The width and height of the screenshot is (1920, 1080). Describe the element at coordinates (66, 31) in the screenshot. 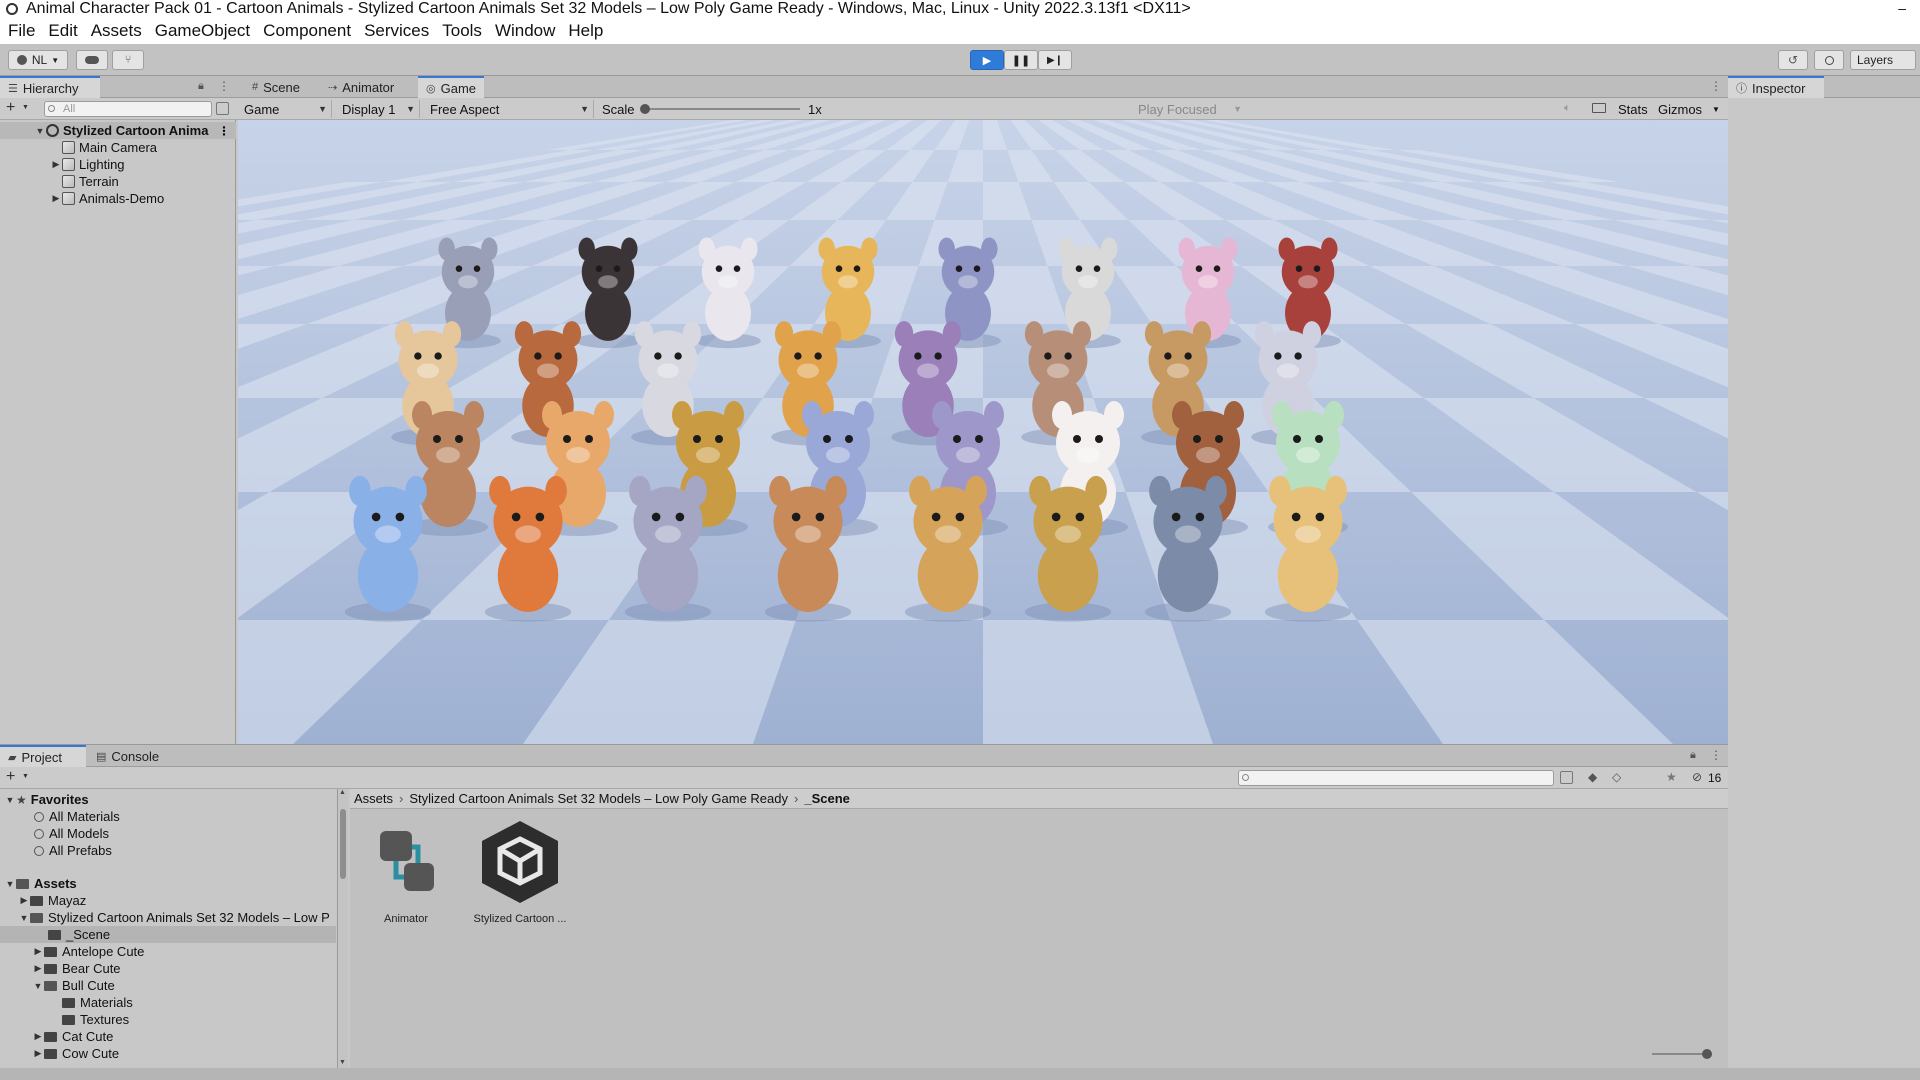

I see `menu-edit: Edit` at that location.